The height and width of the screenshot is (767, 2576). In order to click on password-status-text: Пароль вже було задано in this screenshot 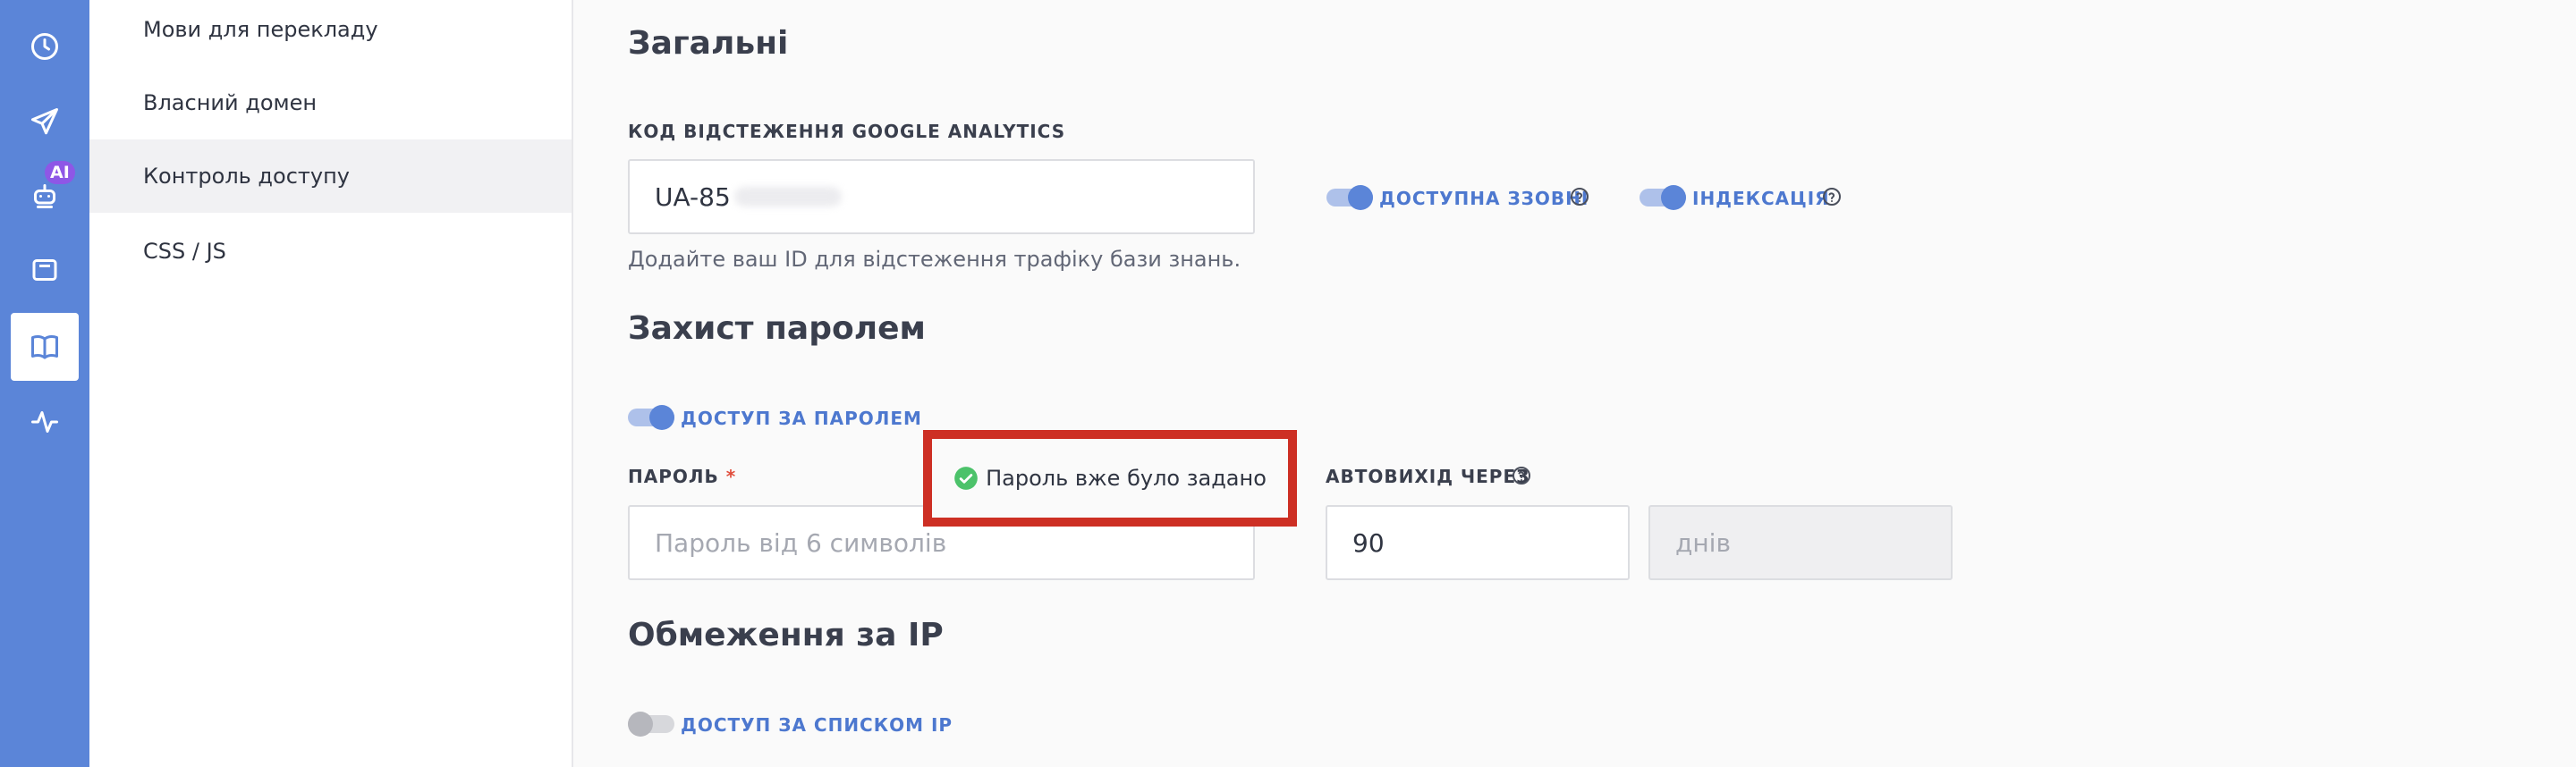, I will do `click(1126, 478)`.